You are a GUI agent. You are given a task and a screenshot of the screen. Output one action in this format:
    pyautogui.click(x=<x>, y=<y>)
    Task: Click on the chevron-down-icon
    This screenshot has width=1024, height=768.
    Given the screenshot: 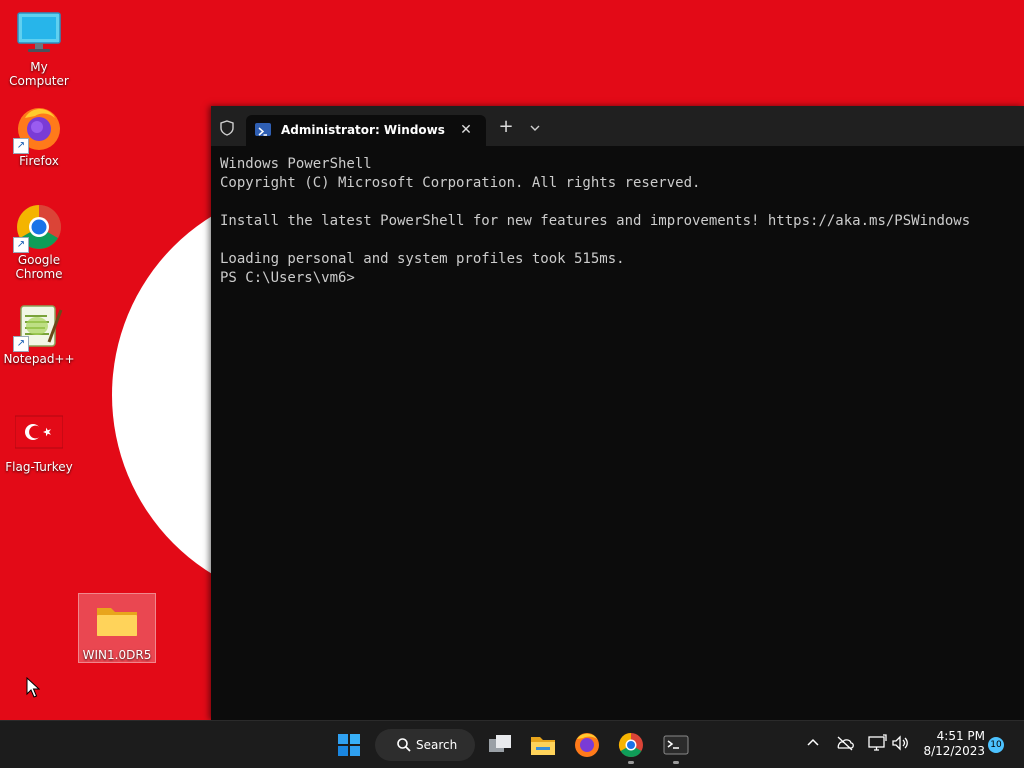 What is the action you would take?
    pyautogui.click(x=535, y=128)
    